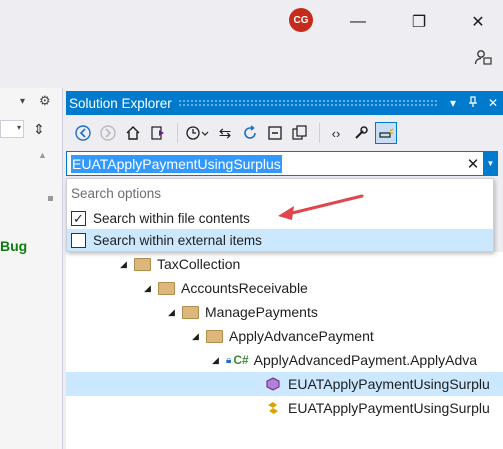  Describe the element at coordinates (22, 101) in the screenshot. I see `pane-dropdown-icon: ▾` at that location.